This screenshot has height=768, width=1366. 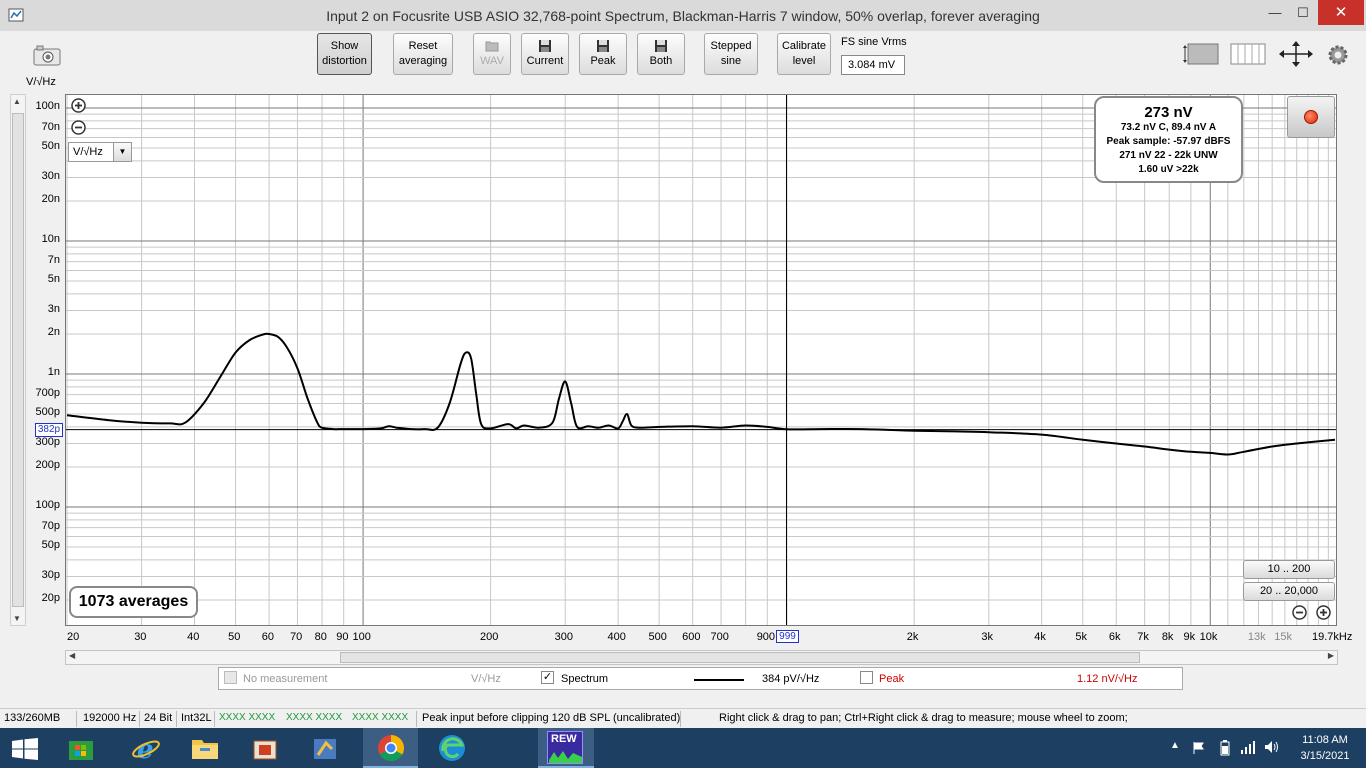 I want to click on taskbar-clock: 11:08 AM 3/15/2021, so click(x=1325, y=748).